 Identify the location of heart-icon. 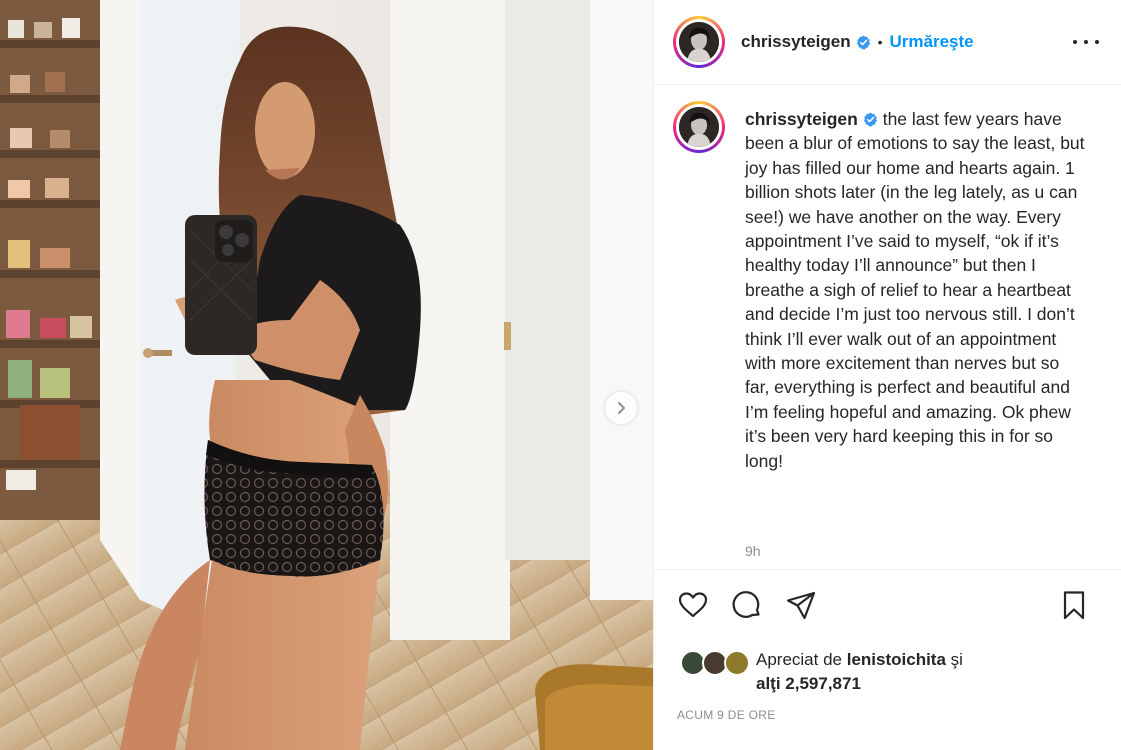
(693, 605).